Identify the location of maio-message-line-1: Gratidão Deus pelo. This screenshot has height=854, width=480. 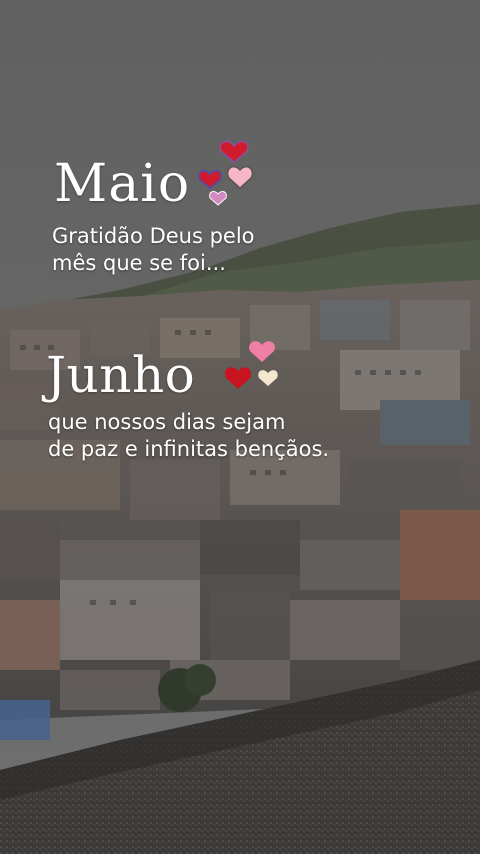
(153, 236).